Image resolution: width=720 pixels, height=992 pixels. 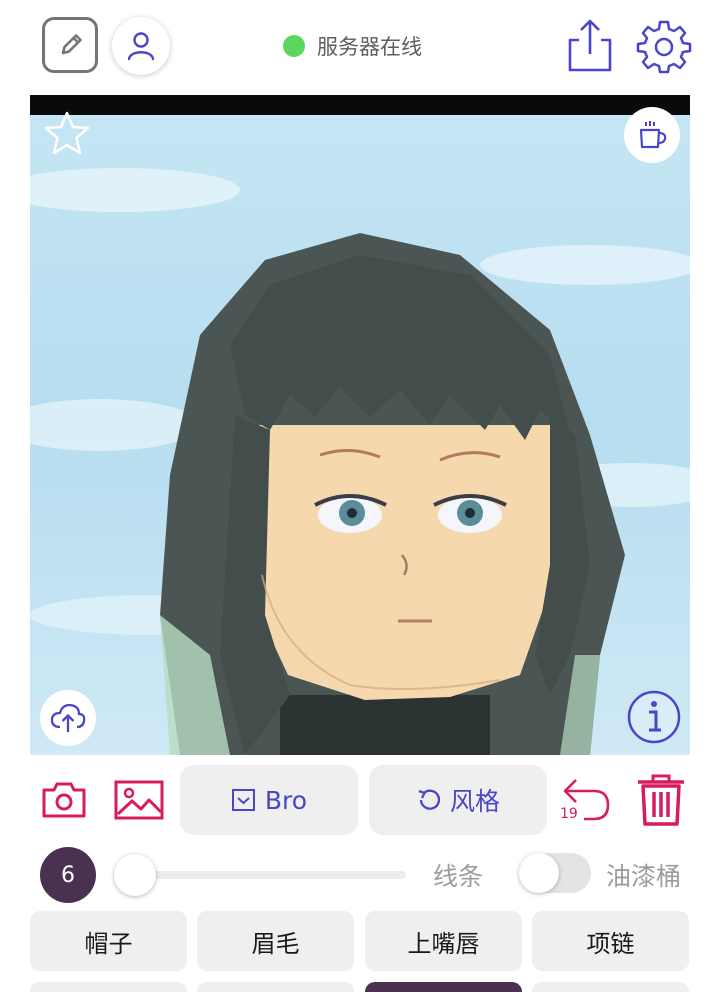 I want to click on category-eyebrows: 眉毛, so click(x=275, y=941).